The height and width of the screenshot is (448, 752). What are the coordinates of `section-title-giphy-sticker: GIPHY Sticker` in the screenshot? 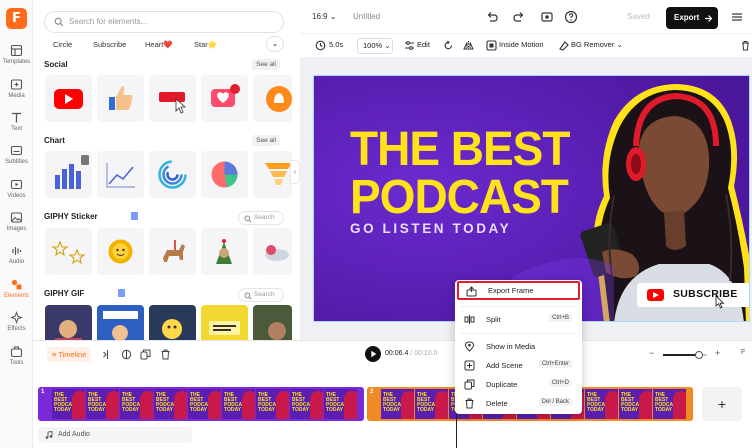 It's located at (71, 216).